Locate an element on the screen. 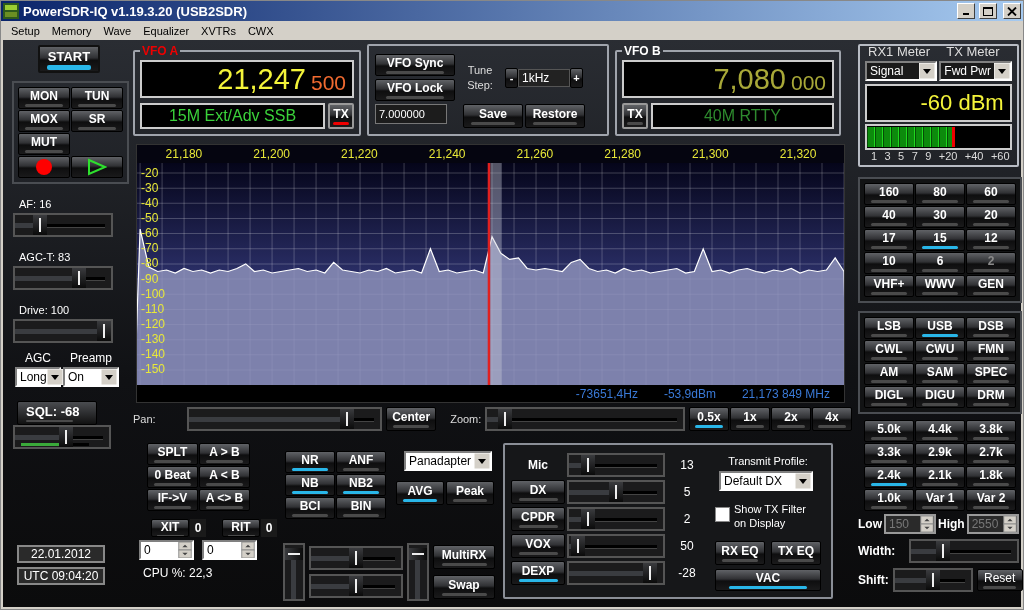 This screenshot has height=610, width=1024. vfo-sync-button: VFO Sync is located at coordinates (415, 65).